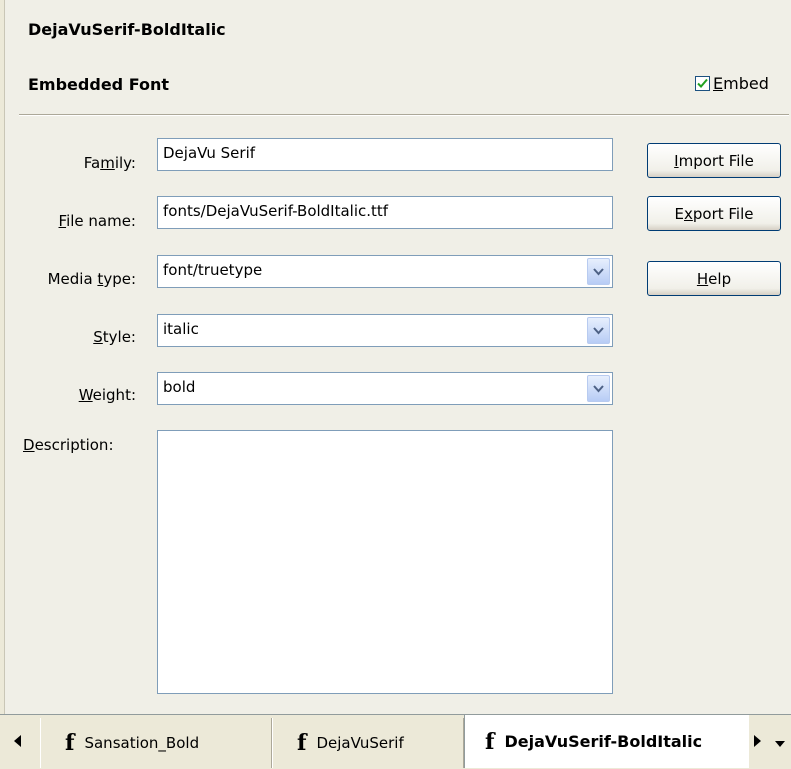 This screenshot has height=769, width=791. Describe the element at coordinates (142, 743) in the screenshot. I see `tab-label: Sansation_Bold` at that location.